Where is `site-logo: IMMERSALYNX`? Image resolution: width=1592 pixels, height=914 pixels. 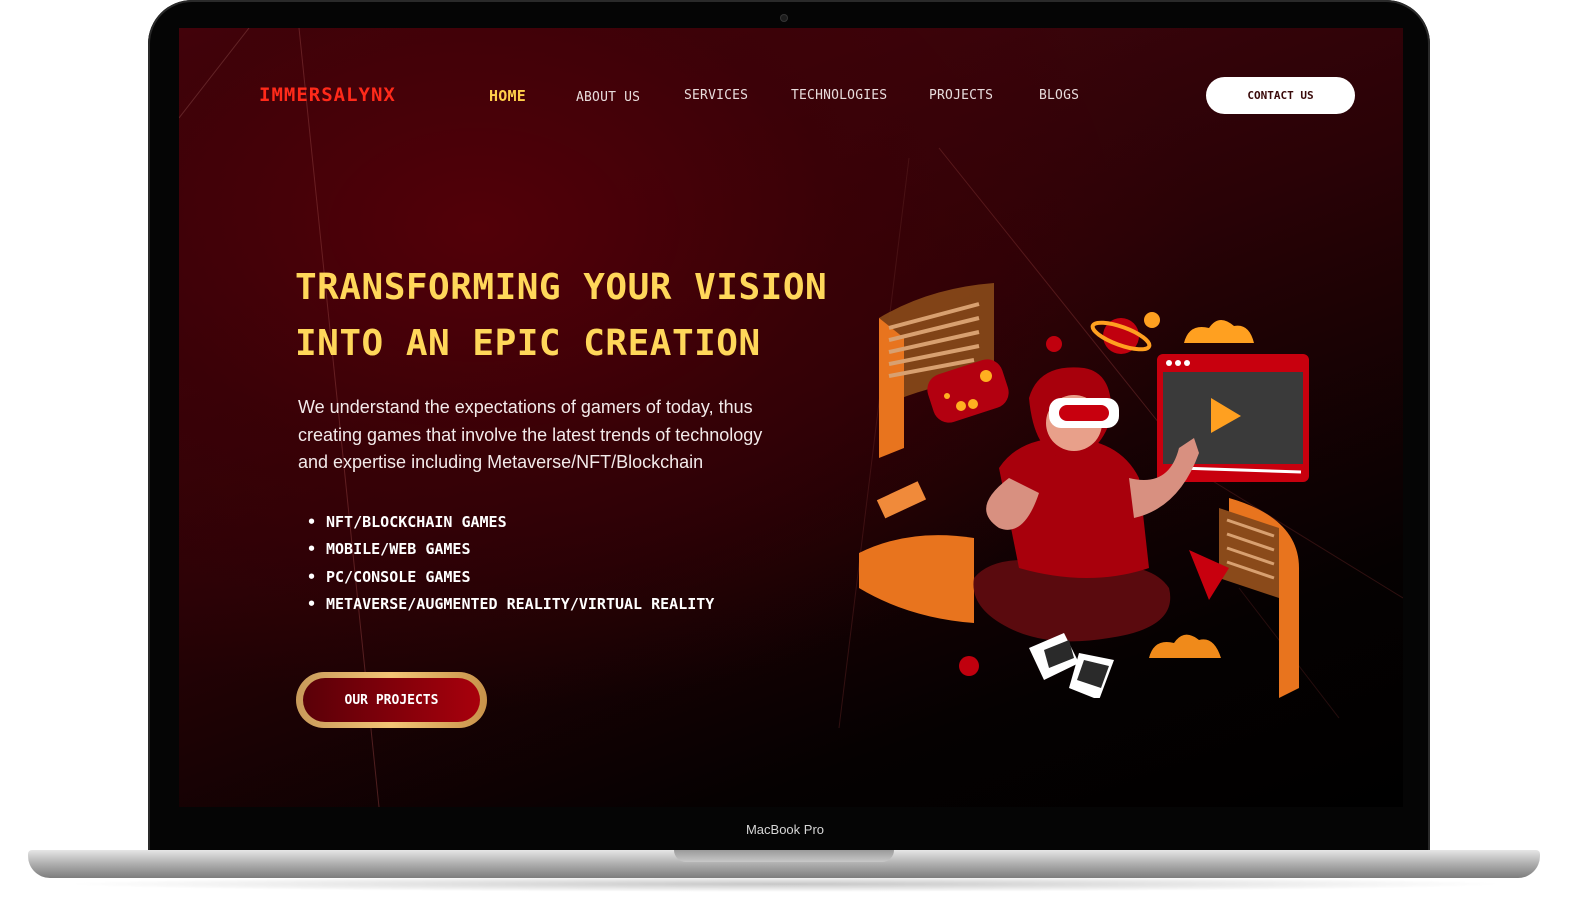
site-logo: IMMERSALYNX is located at coordinates (327, 95).